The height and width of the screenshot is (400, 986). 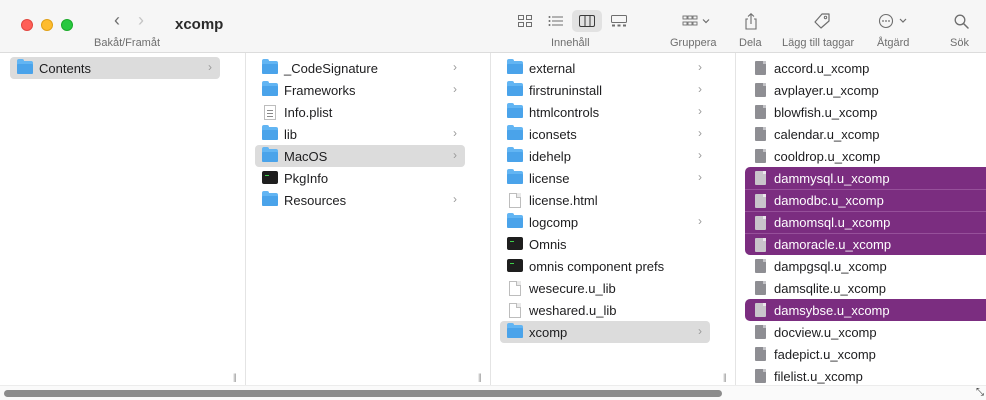 I want to click on grid-icon, so click(x=525, y=21).